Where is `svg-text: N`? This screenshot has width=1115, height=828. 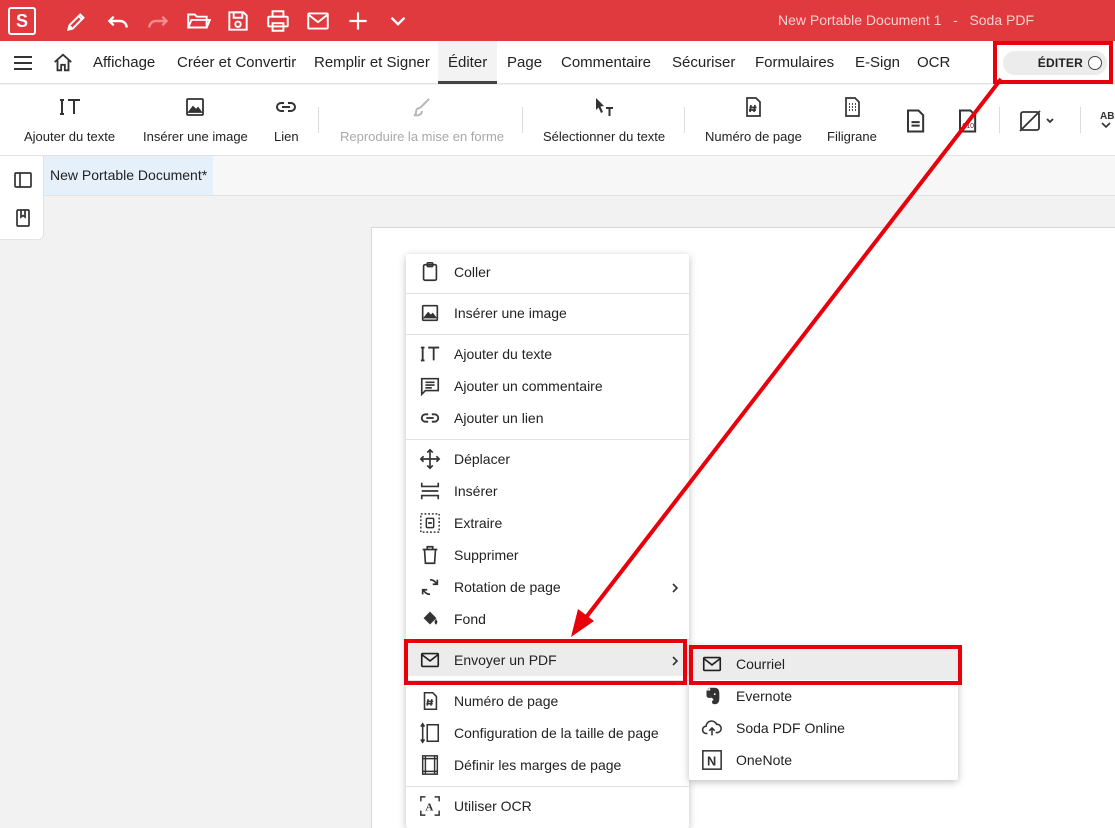
svg-text: N is located at coordinates (711, 761).